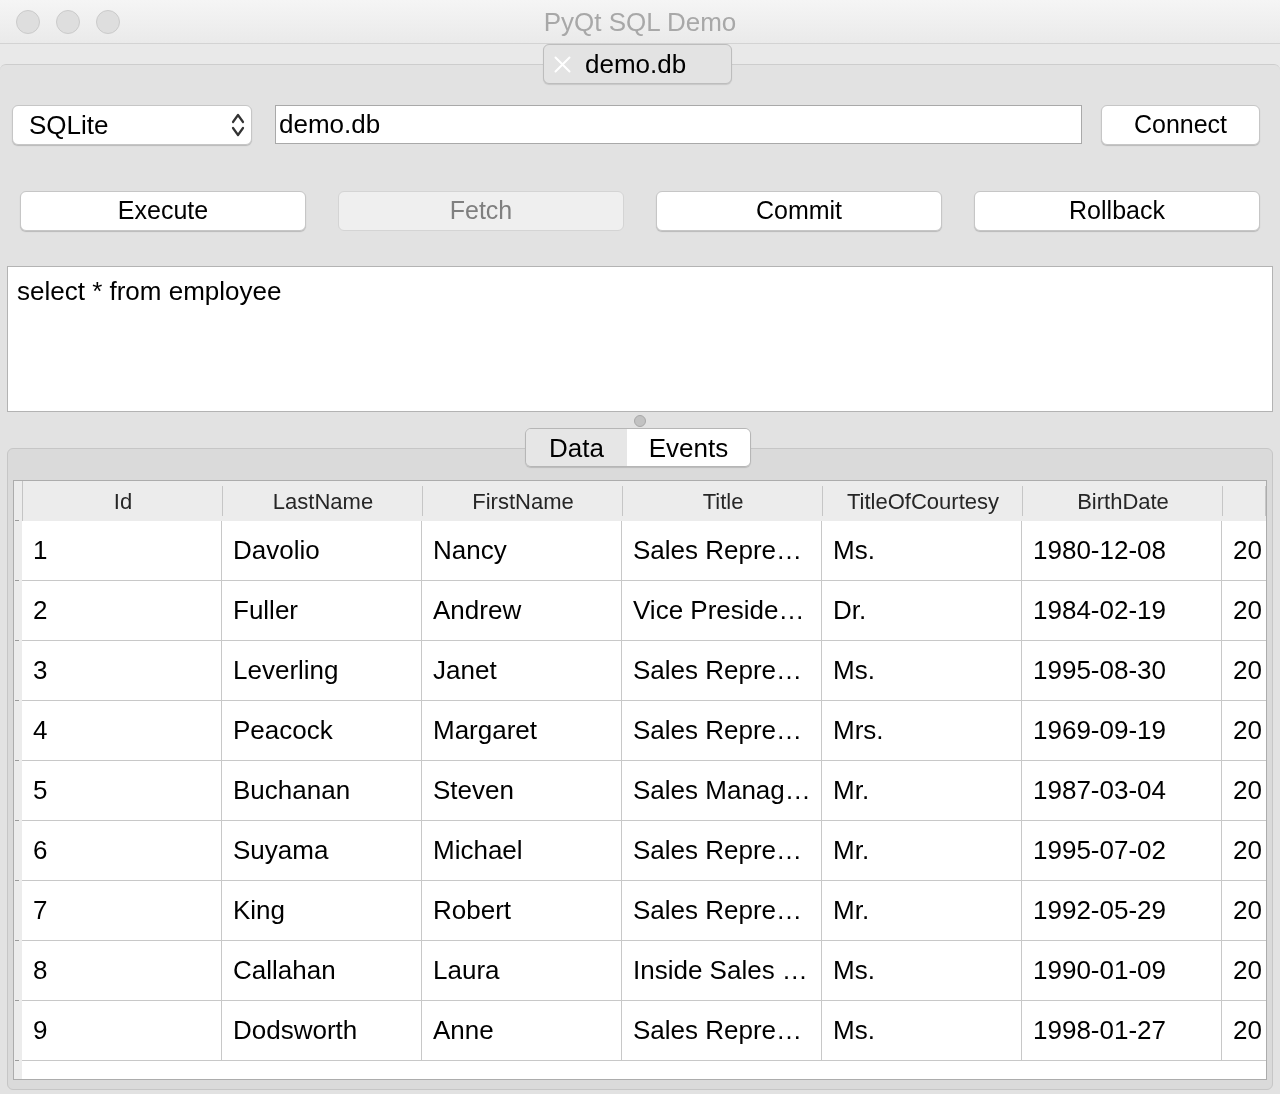  I want to click on table-cell: 1, so click(122, 551).